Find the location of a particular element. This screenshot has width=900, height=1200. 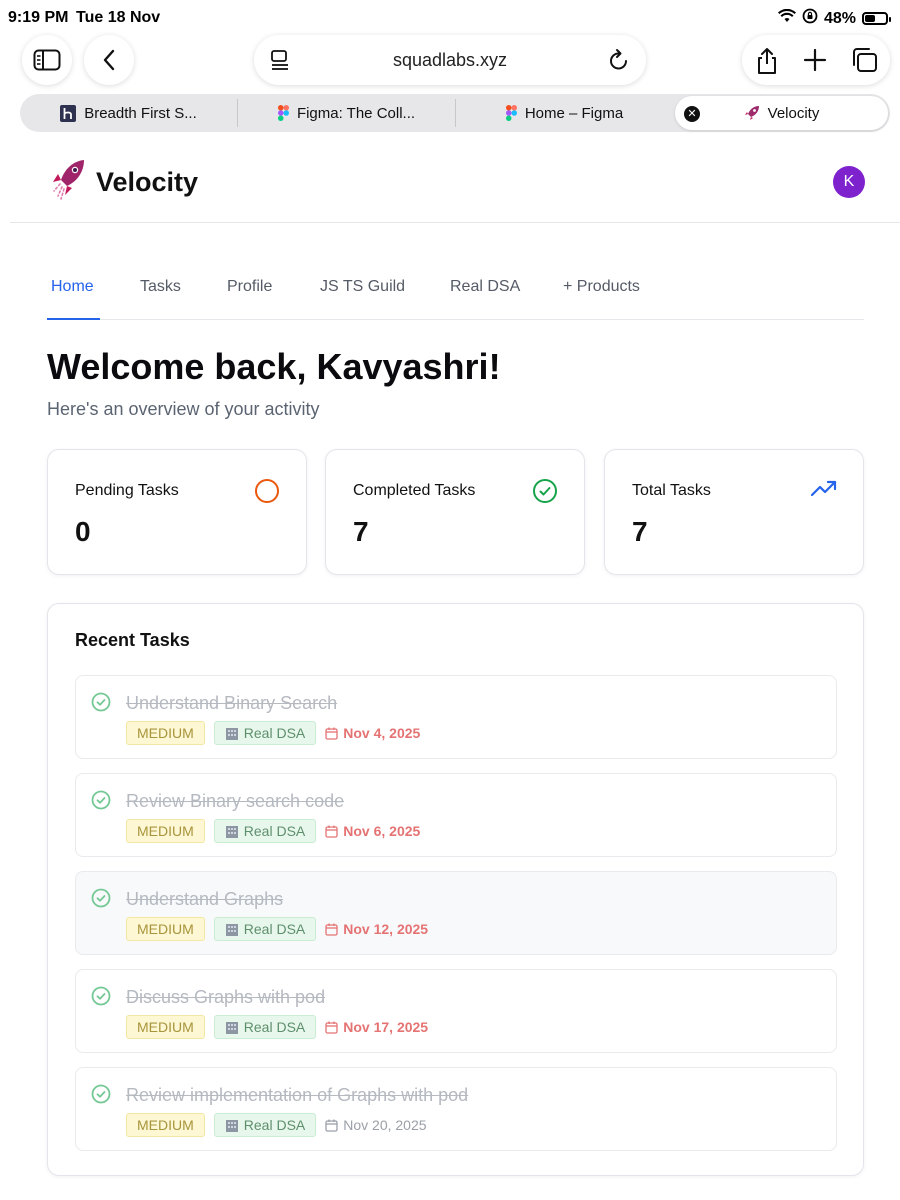

task-meta: MEDIUM Real DSA Nov 17, 2025 is located at coordinates (277, 1027).